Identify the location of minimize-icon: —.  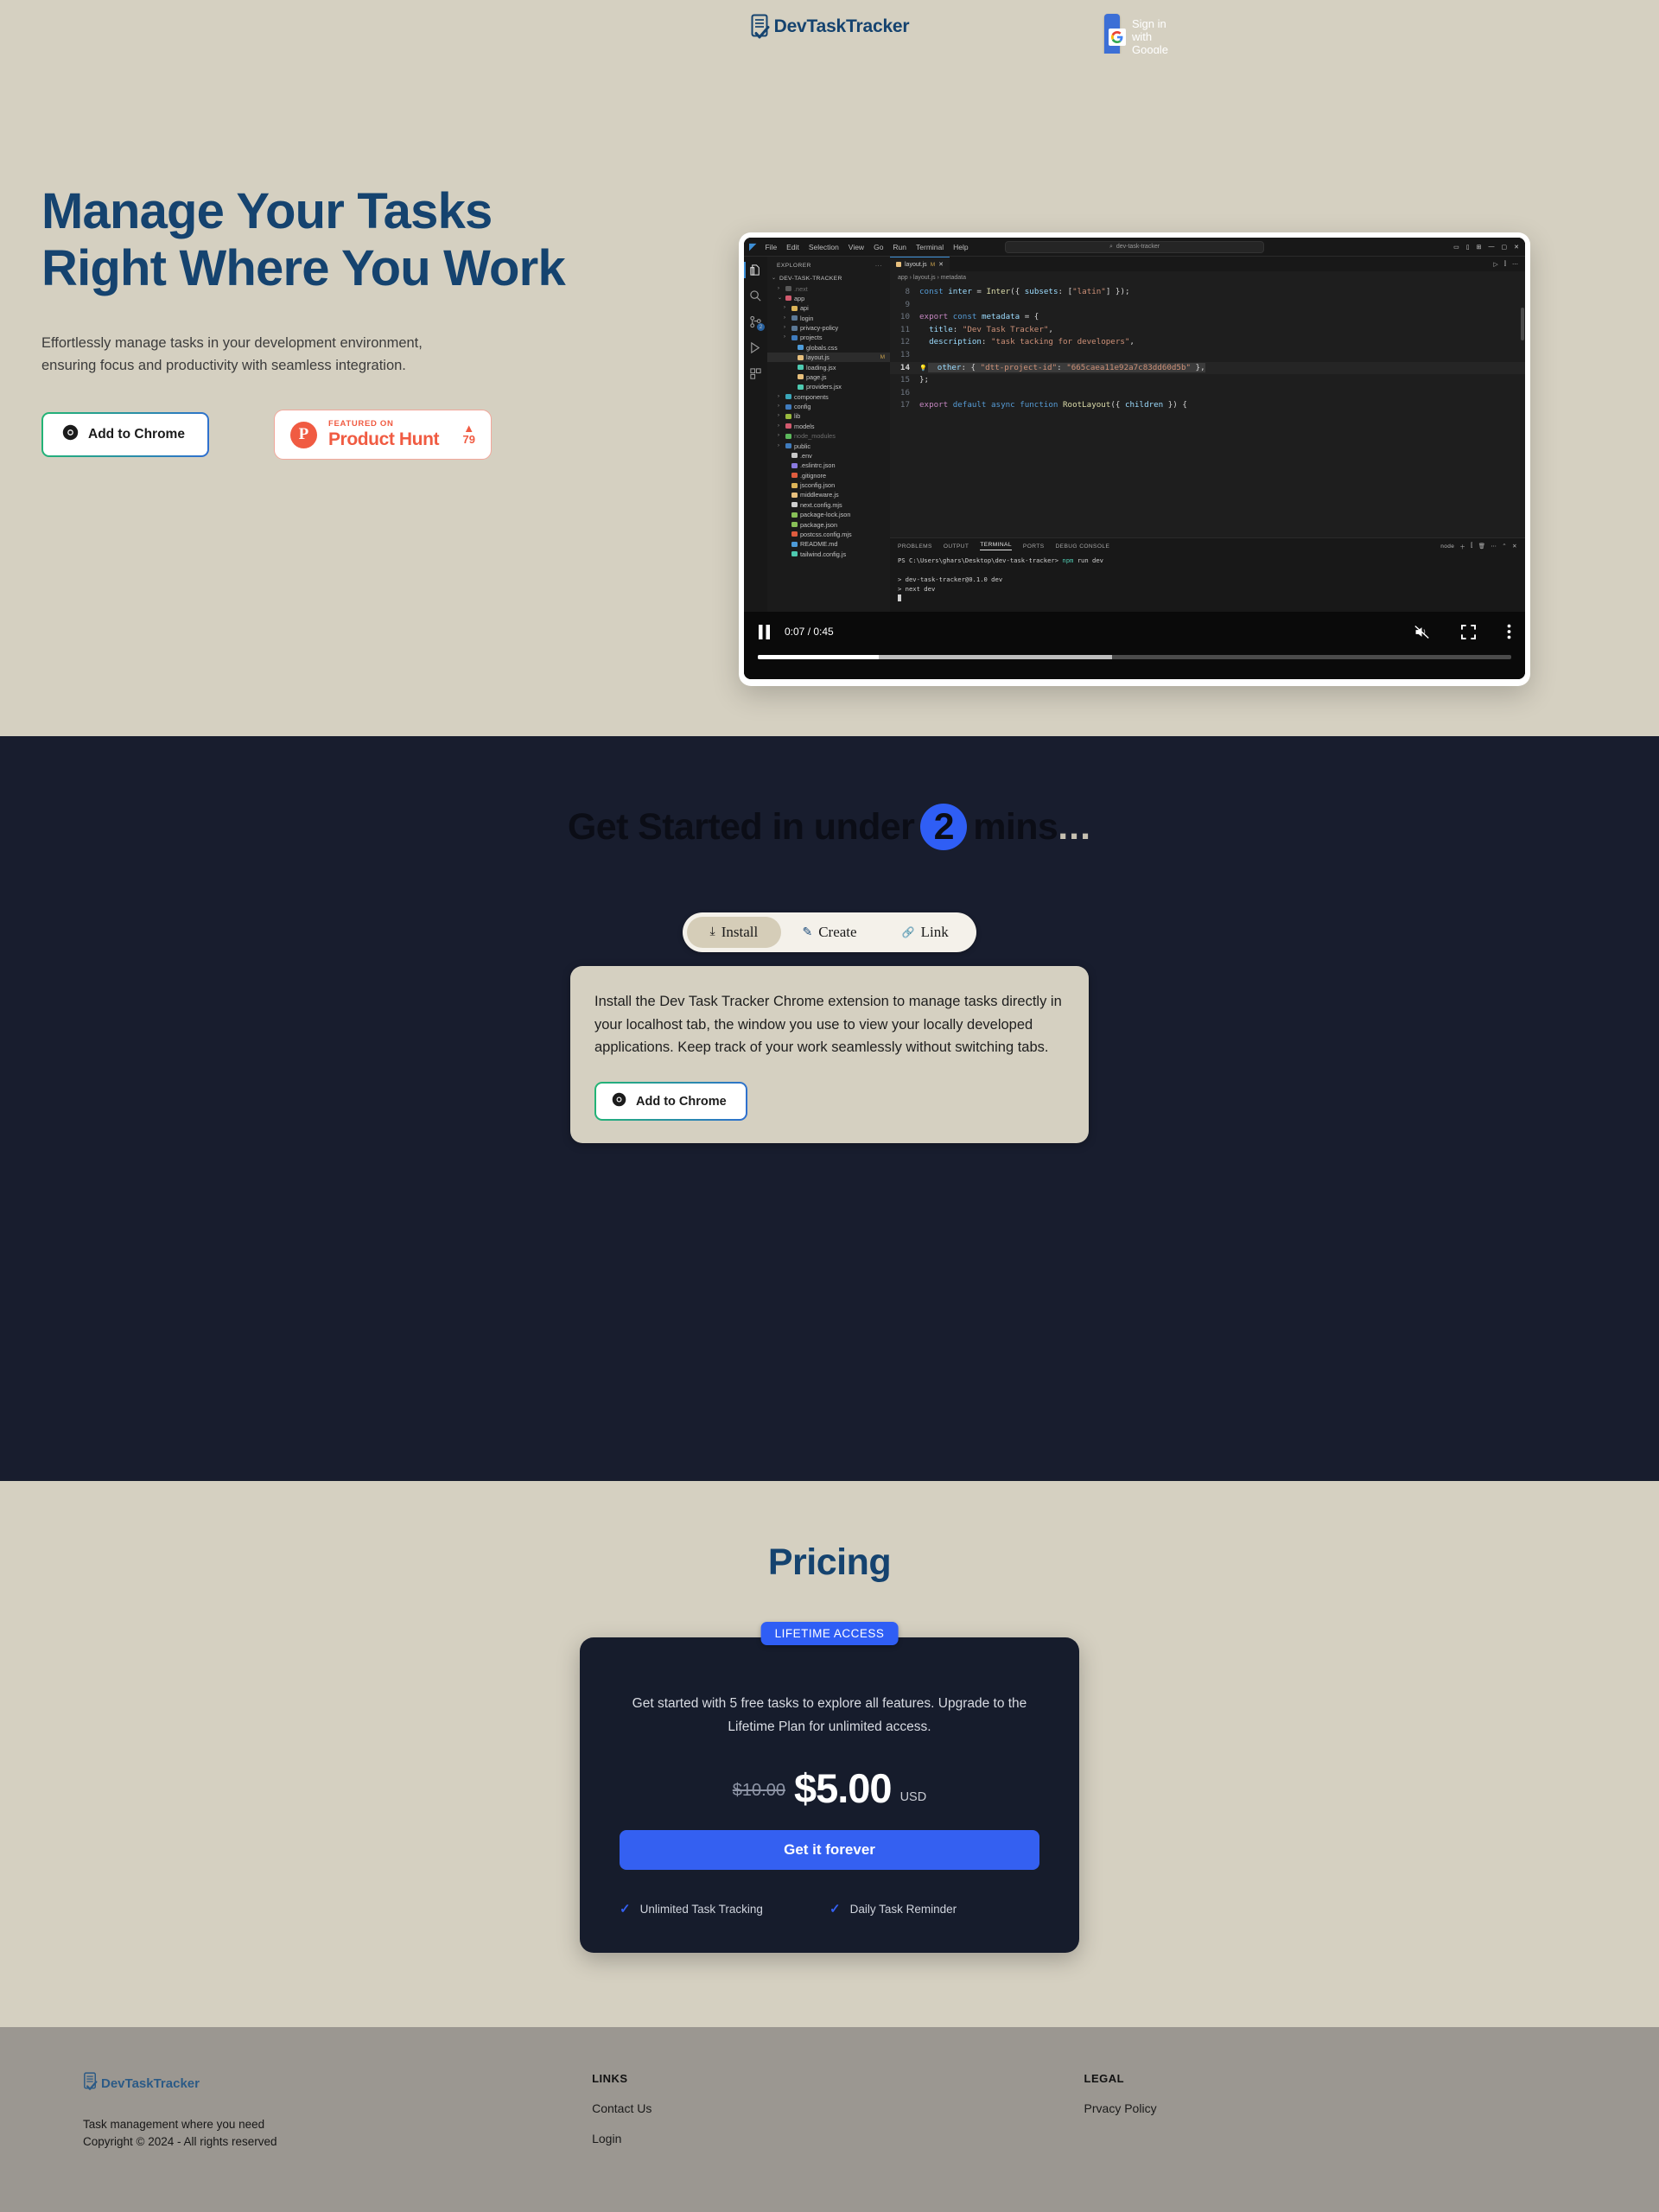
(1492, 247).